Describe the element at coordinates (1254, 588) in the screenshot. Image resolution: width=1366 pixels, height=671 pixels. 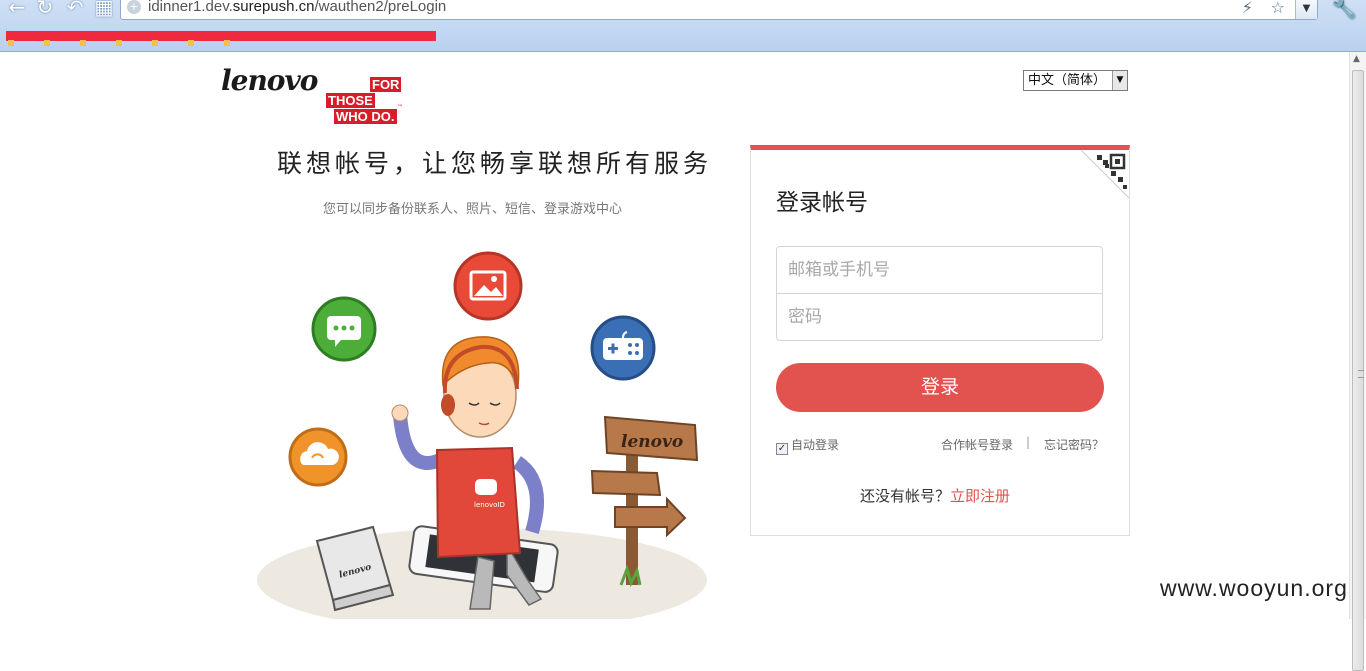
I see `watermark-text: www.wooyun.org` at that location.